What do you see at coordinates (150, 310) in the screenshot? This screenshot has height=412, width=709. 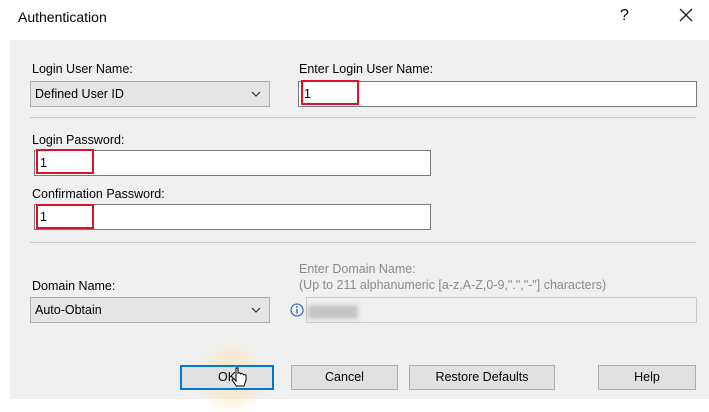 I see `domain-name-select: Auto-Obtain` at bounding box center [150, 310].